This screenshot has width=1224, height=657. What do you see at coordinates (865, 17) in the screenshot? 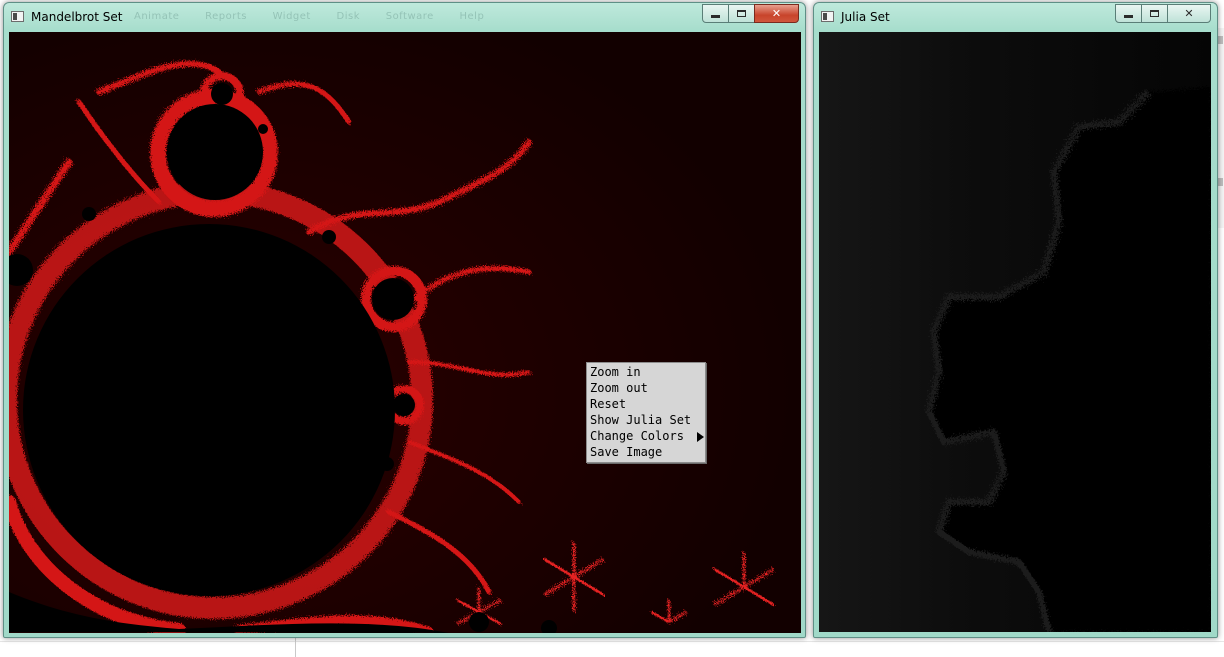
I see `julia-window-title: Julia Set` at bounding box center [865, 17].